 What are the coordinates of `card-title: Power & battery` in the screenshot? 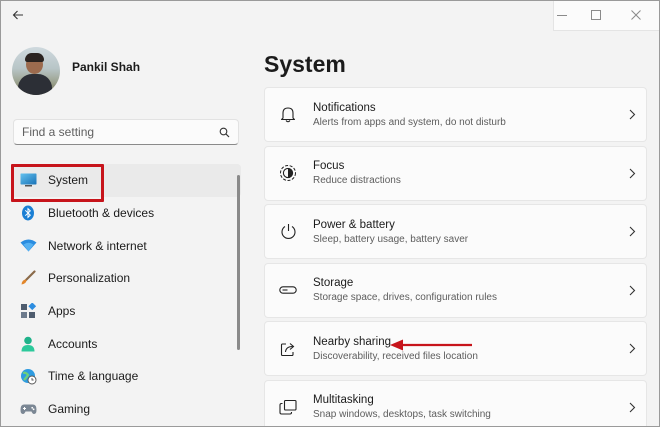 It's located at (354, 224).